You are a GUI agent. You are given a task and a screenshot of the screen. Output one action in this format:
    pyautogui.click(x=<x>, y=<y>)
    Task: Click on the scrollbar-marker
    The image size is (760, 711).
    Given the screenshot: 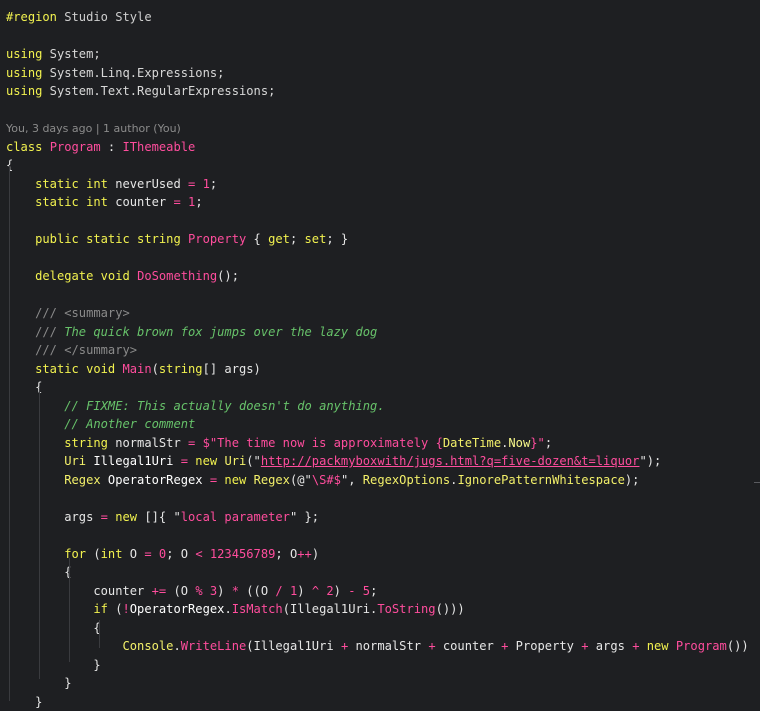 What is the action you would take?
    pyautogui.click(x=757, y=482)
    